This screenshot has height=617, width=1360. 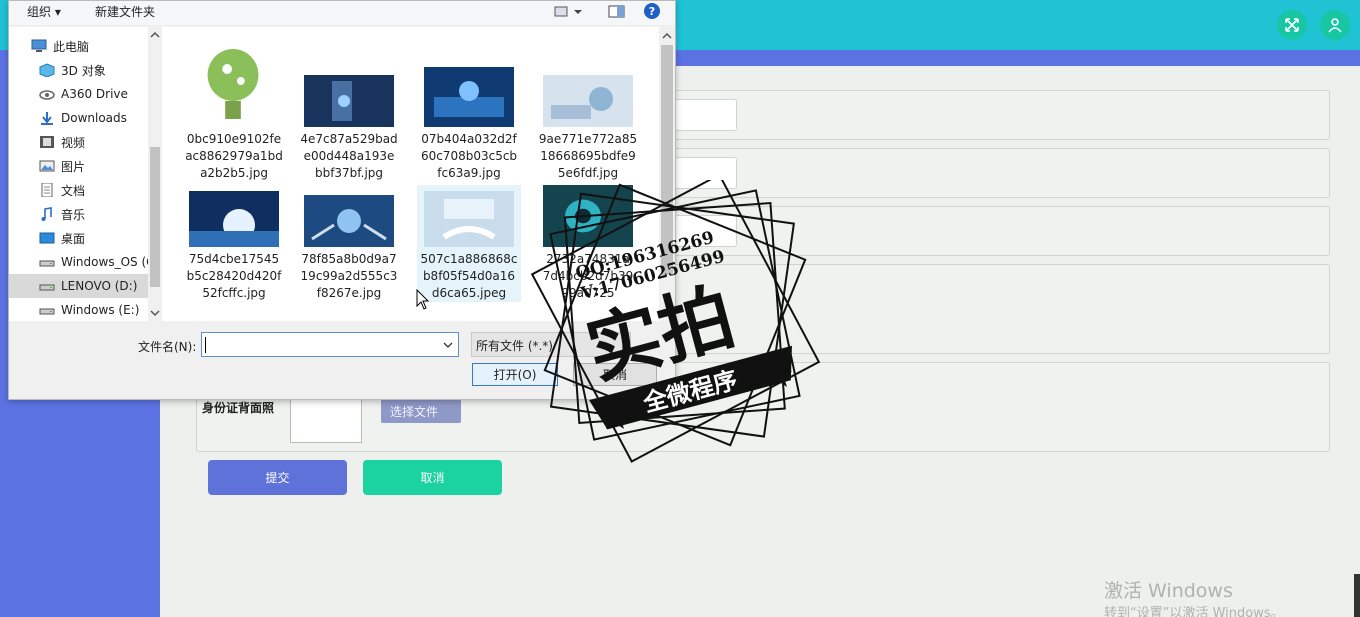 I want to click on watermark-stamp: QQ:196316269 V:17060256499 实拍 全微程序, so click(x=680, y=321).